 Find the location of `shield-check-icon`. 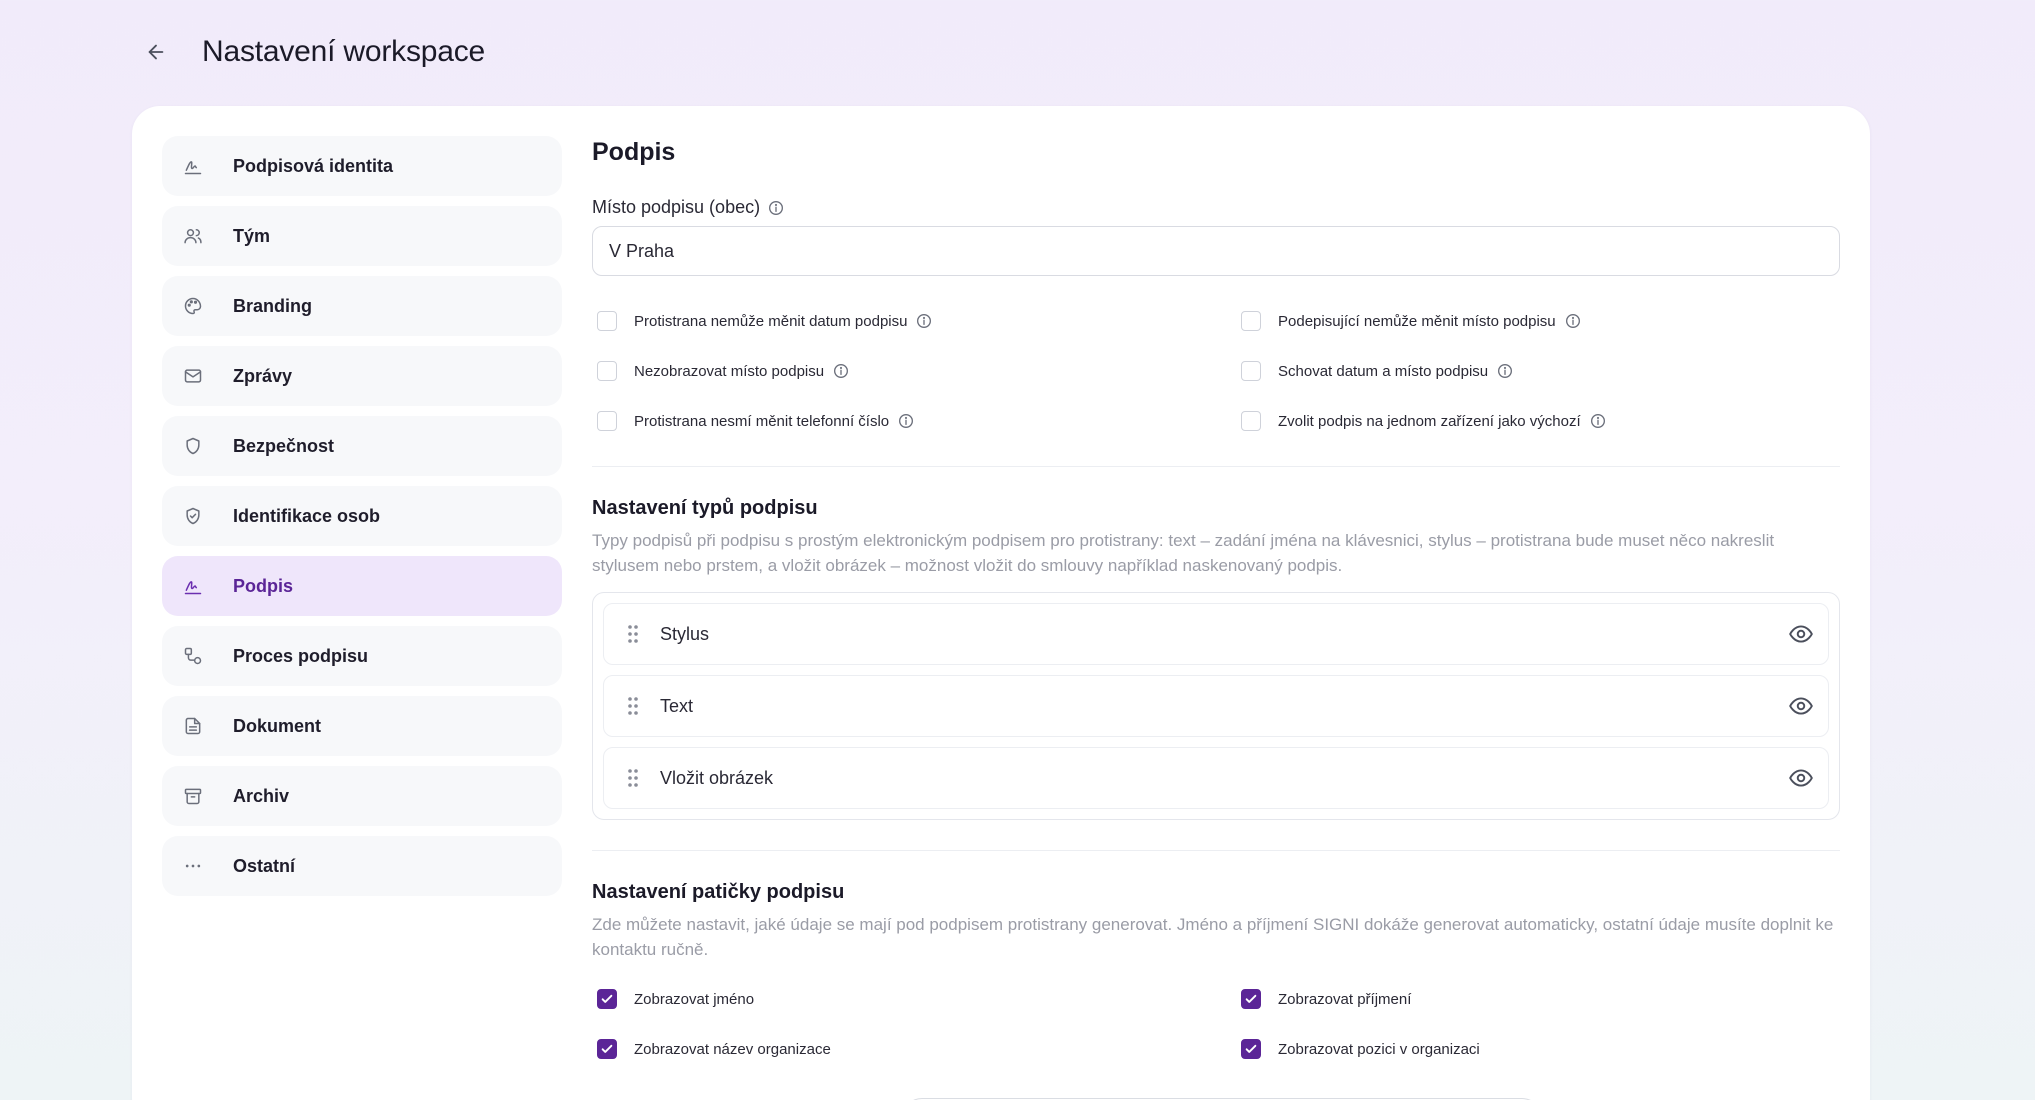

shield-check-icon is located at coordinates (193, 516).